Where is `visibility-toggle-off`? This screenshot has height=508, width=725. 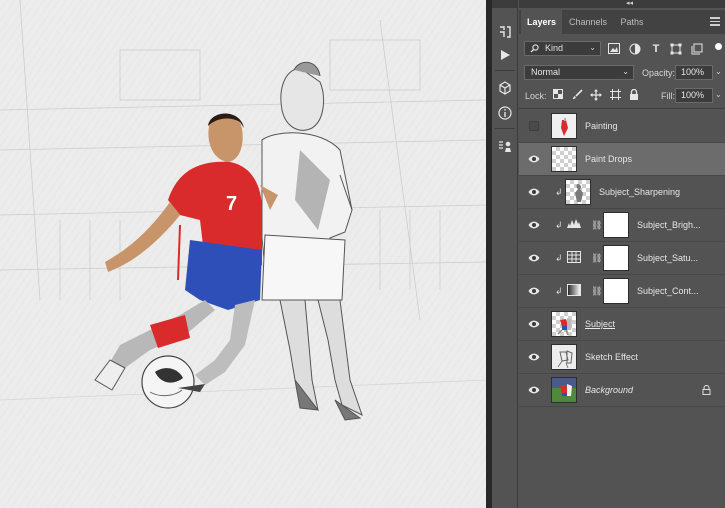
visibility-toggle-off is located at coordinates (534, 126).